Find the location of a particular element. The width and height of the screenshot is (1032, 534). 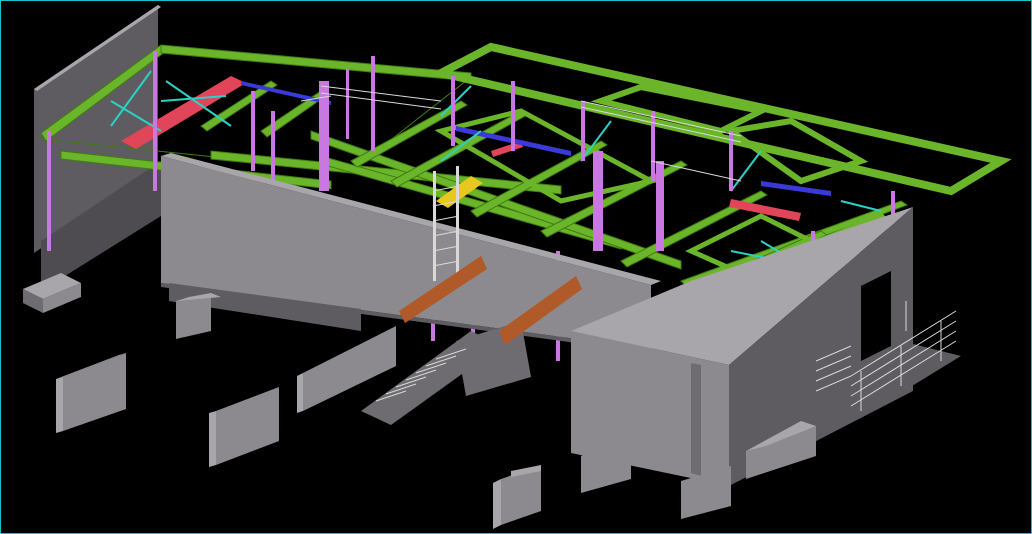

left-footings is located at coordinates (52, 293).